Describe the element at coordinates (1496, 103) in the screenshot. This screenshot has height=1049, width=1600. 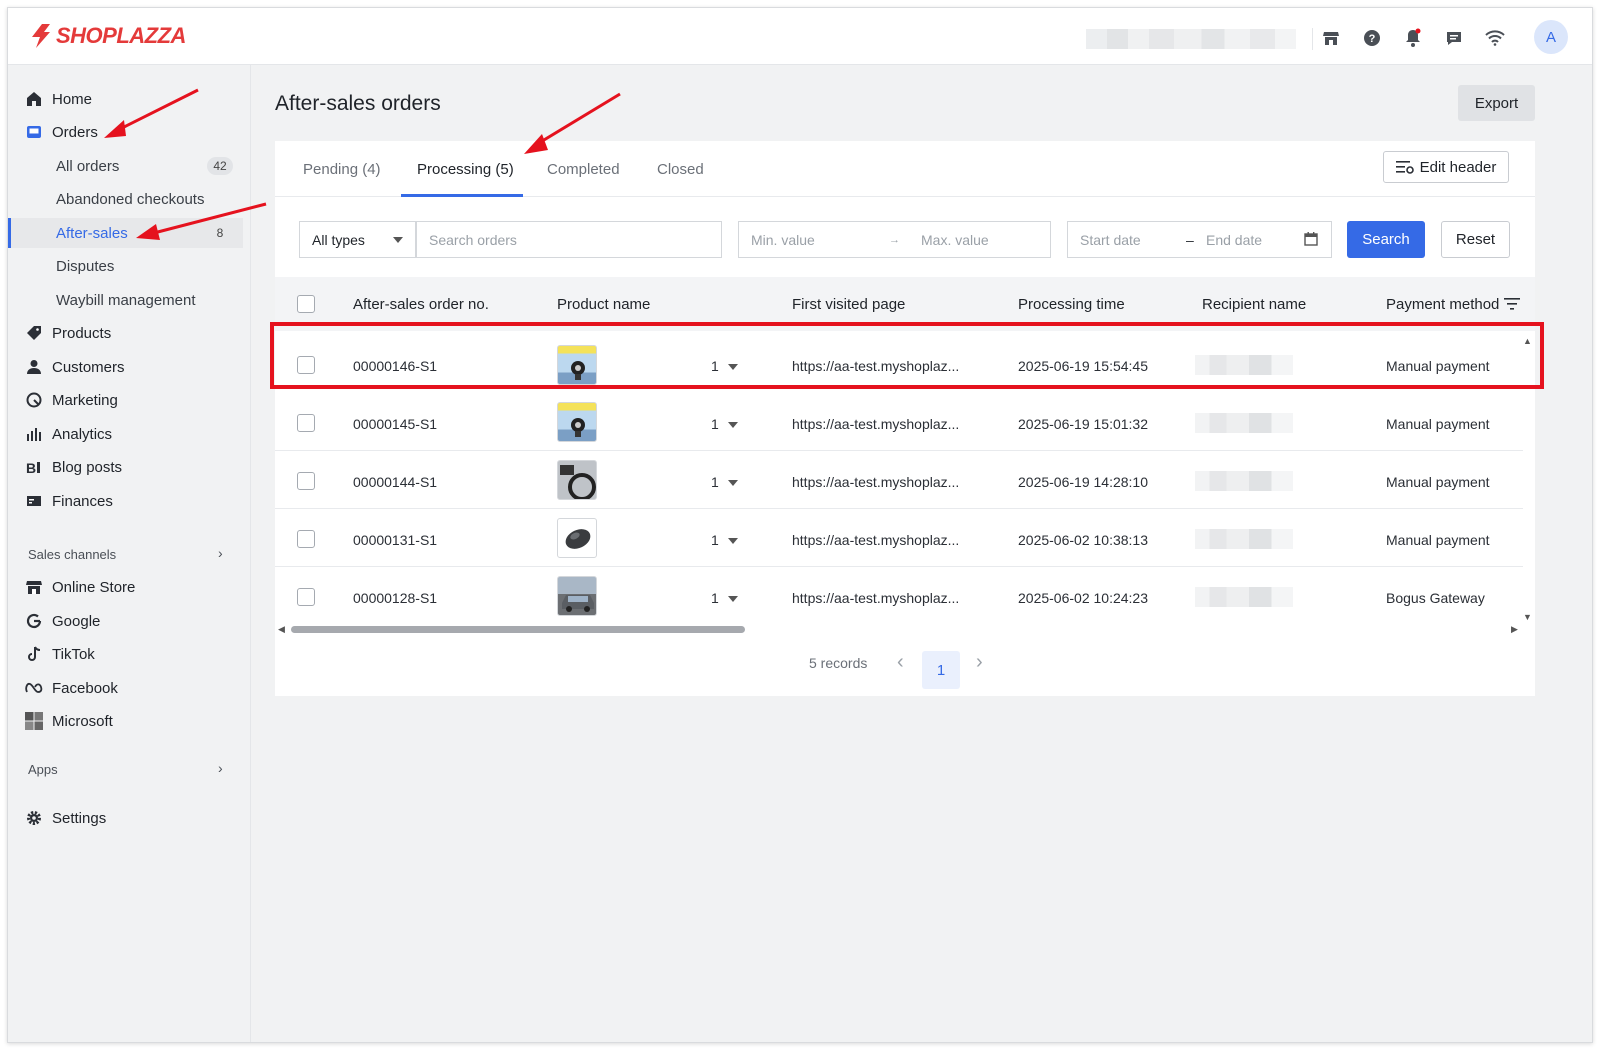
I see `export-button: Export` at that location.